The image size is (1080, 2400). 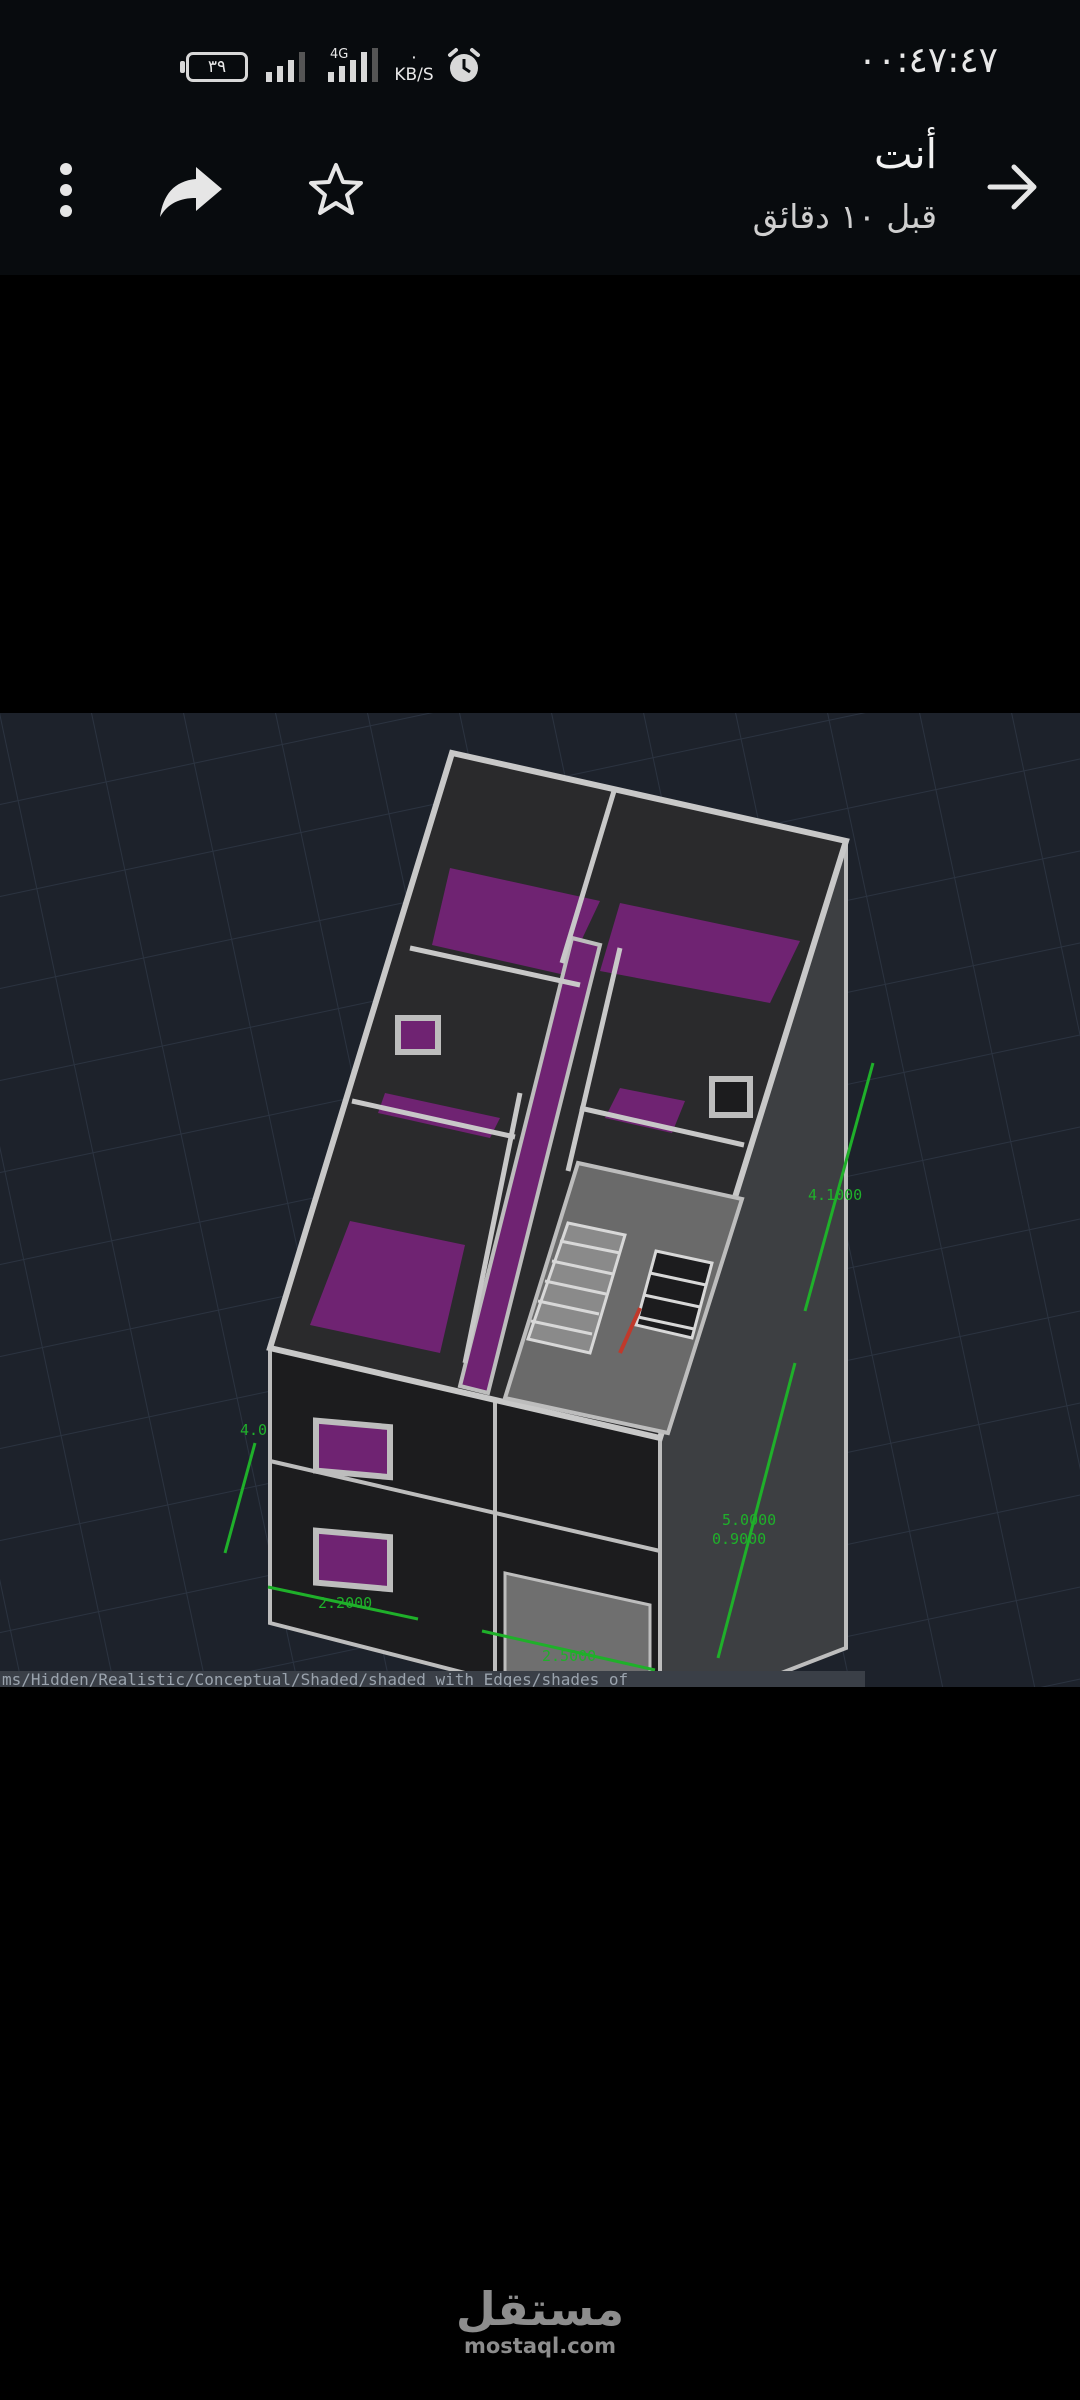 I want to click on star-icon, so click(x=336, y=189).